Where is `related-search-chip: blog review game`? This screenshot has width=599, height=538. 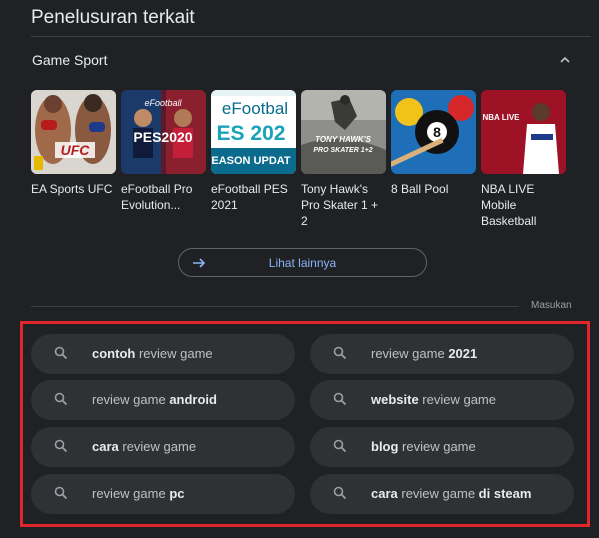
related-search-chip: blog review game is located at coordinates (442, 447).